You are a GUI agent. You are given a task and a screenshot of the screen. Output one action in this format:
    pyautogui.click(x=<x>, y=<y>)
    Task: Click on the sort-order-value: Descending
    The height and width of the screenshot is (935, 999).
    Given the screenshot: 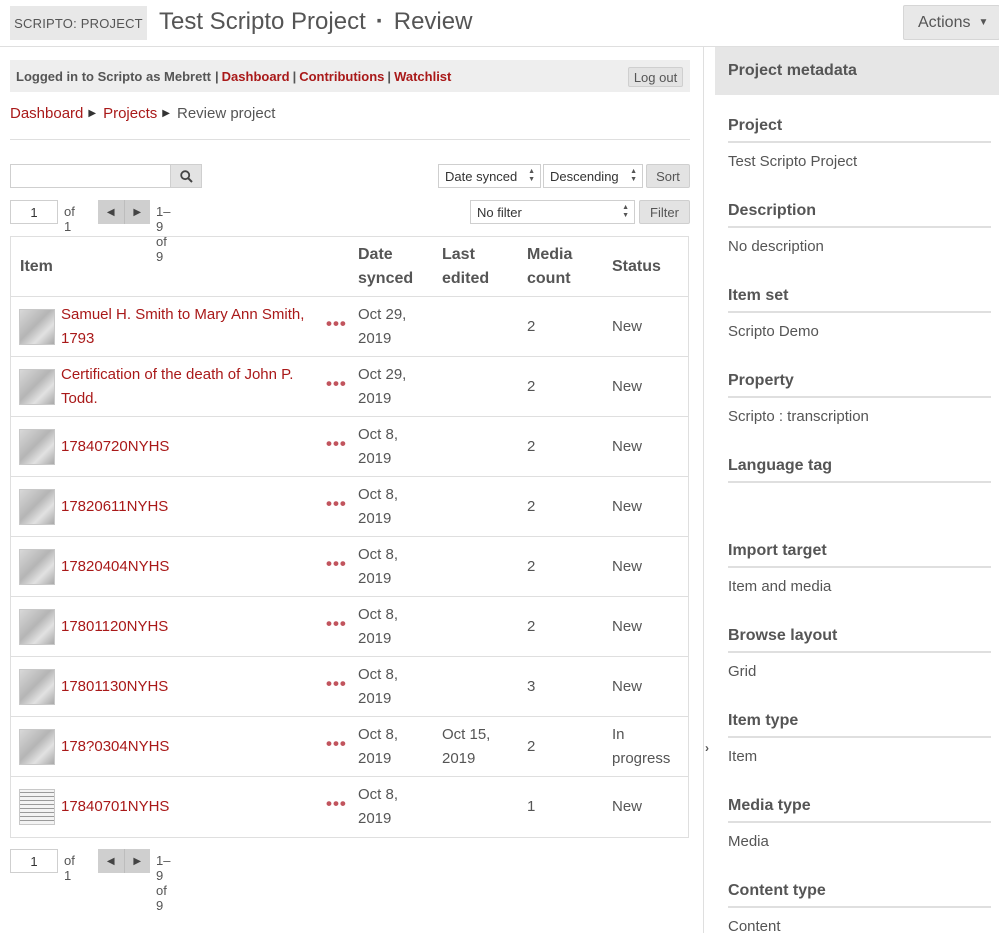 What is the action you would take?
    pyautogui.click(x=584, y=176)
    